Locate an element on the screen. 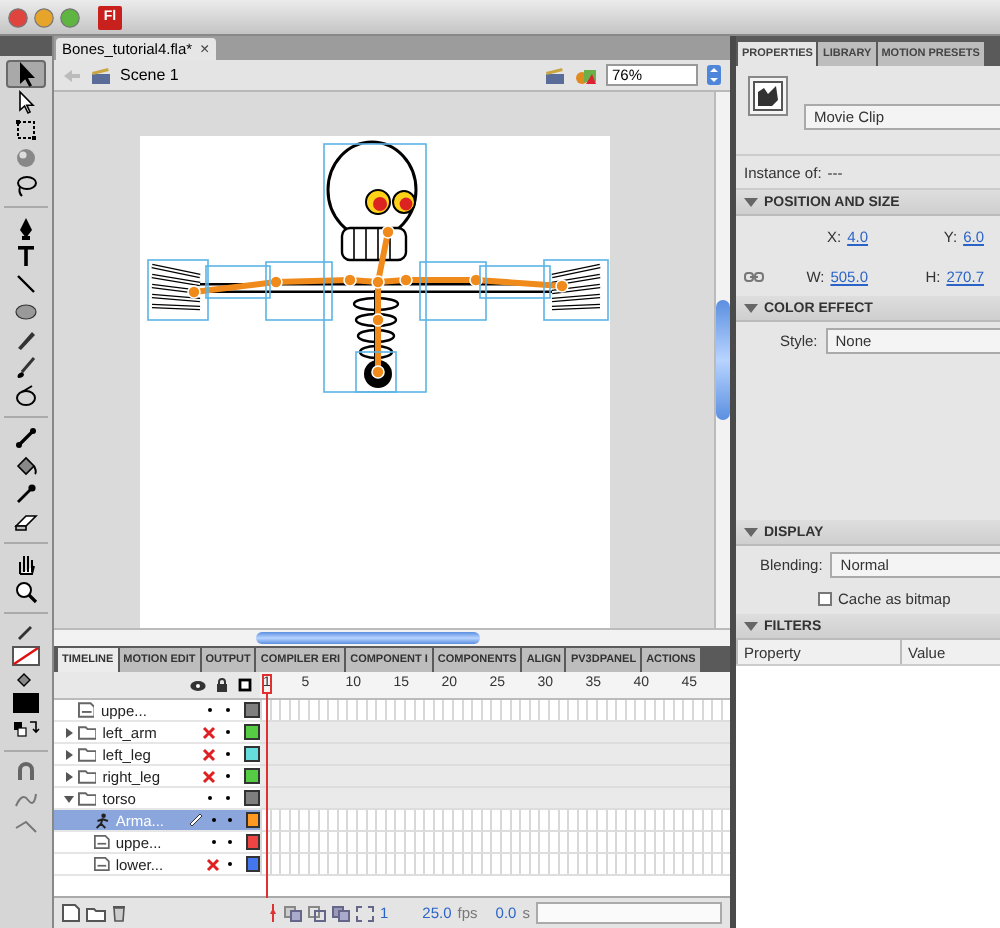  text-icon is located at coordinates (26, 256).